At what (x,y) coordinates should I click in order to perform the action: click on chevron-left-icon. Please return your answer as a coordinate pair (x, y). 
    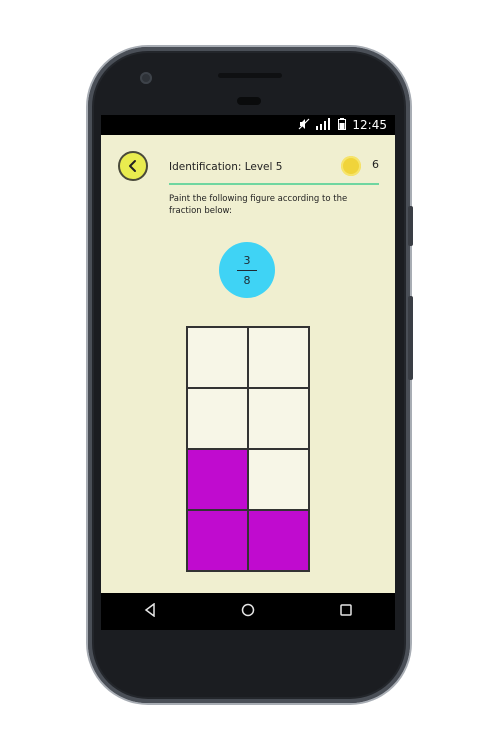
    Looking at the image, I should click on (132, 166).